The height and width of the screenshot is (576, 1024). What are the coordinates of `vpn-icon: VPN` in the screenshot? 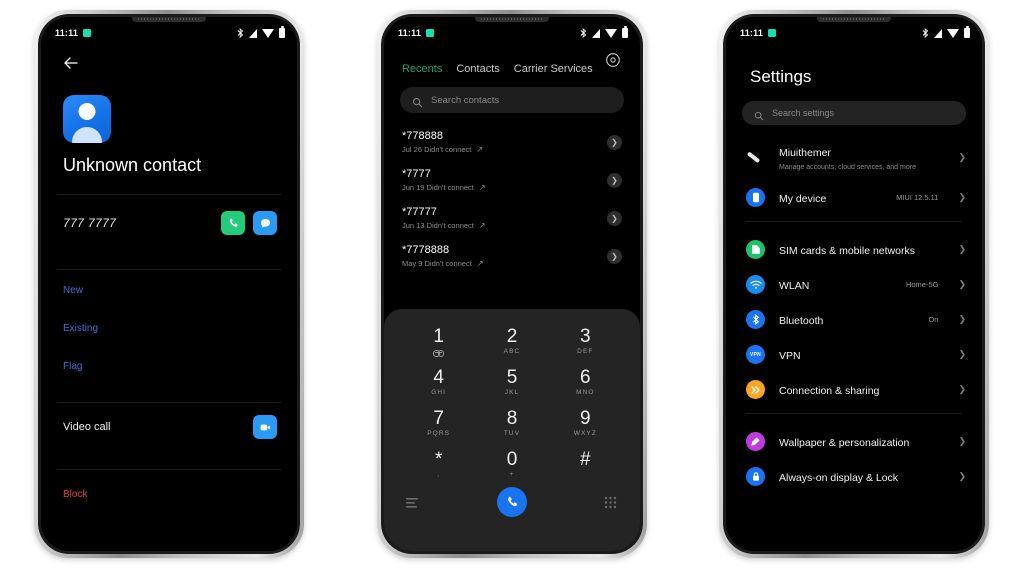 It's located at (755, 355).